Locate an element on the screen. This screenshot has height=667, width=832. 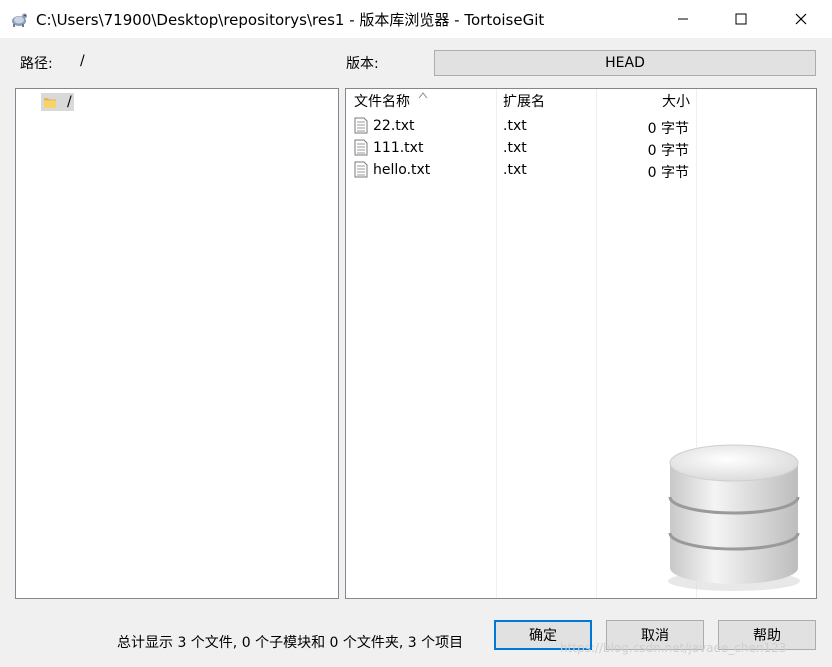
close-icon is located at coordinates (801, 19).